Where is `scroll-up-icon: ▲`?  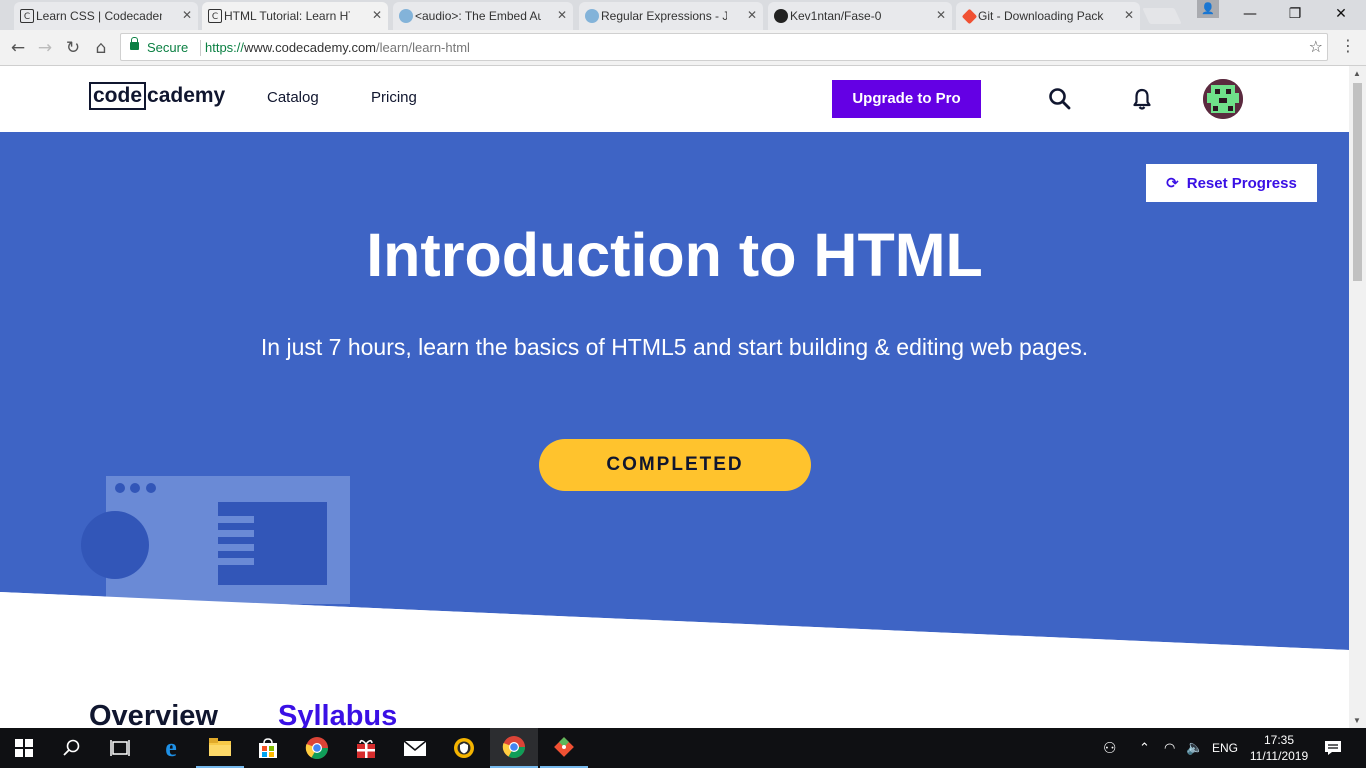 scroll-up-icon: ▲ is located at coordinates (1357, 73).